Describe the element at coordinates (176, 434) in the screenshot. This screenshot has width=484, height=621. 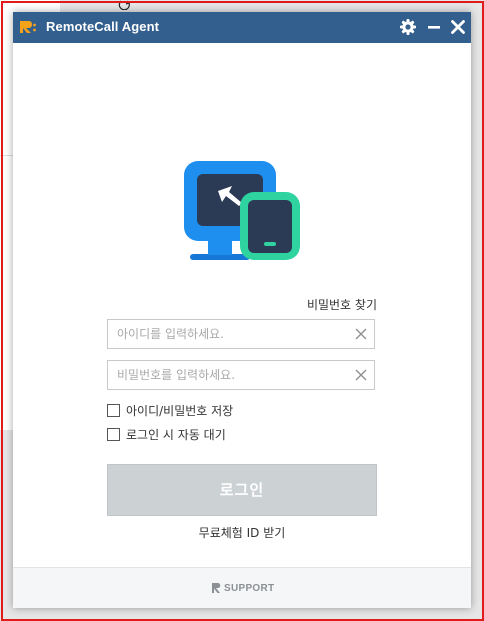
I see `auto-login-label: 로그인 시 자동 대기` at that location.